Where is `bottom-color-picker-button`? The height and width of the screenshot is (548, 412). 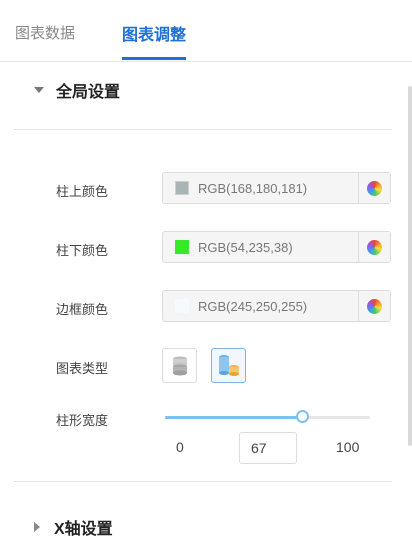 bottom-color-picker-button is located at coordinates (374, 247).